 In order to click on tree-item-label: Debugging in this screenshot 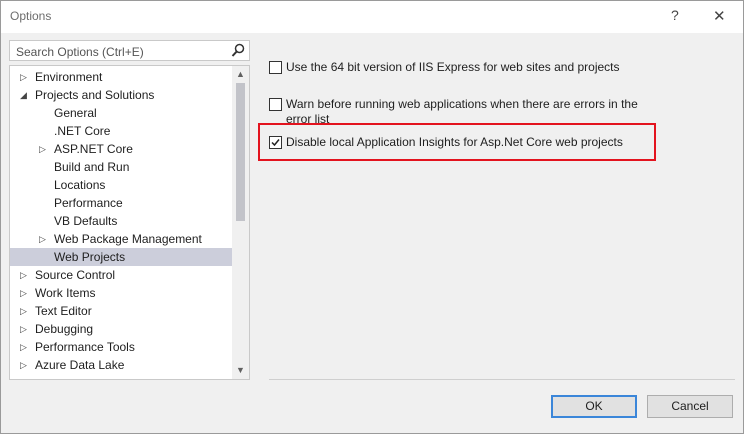, I will do `click(64, 329)`.